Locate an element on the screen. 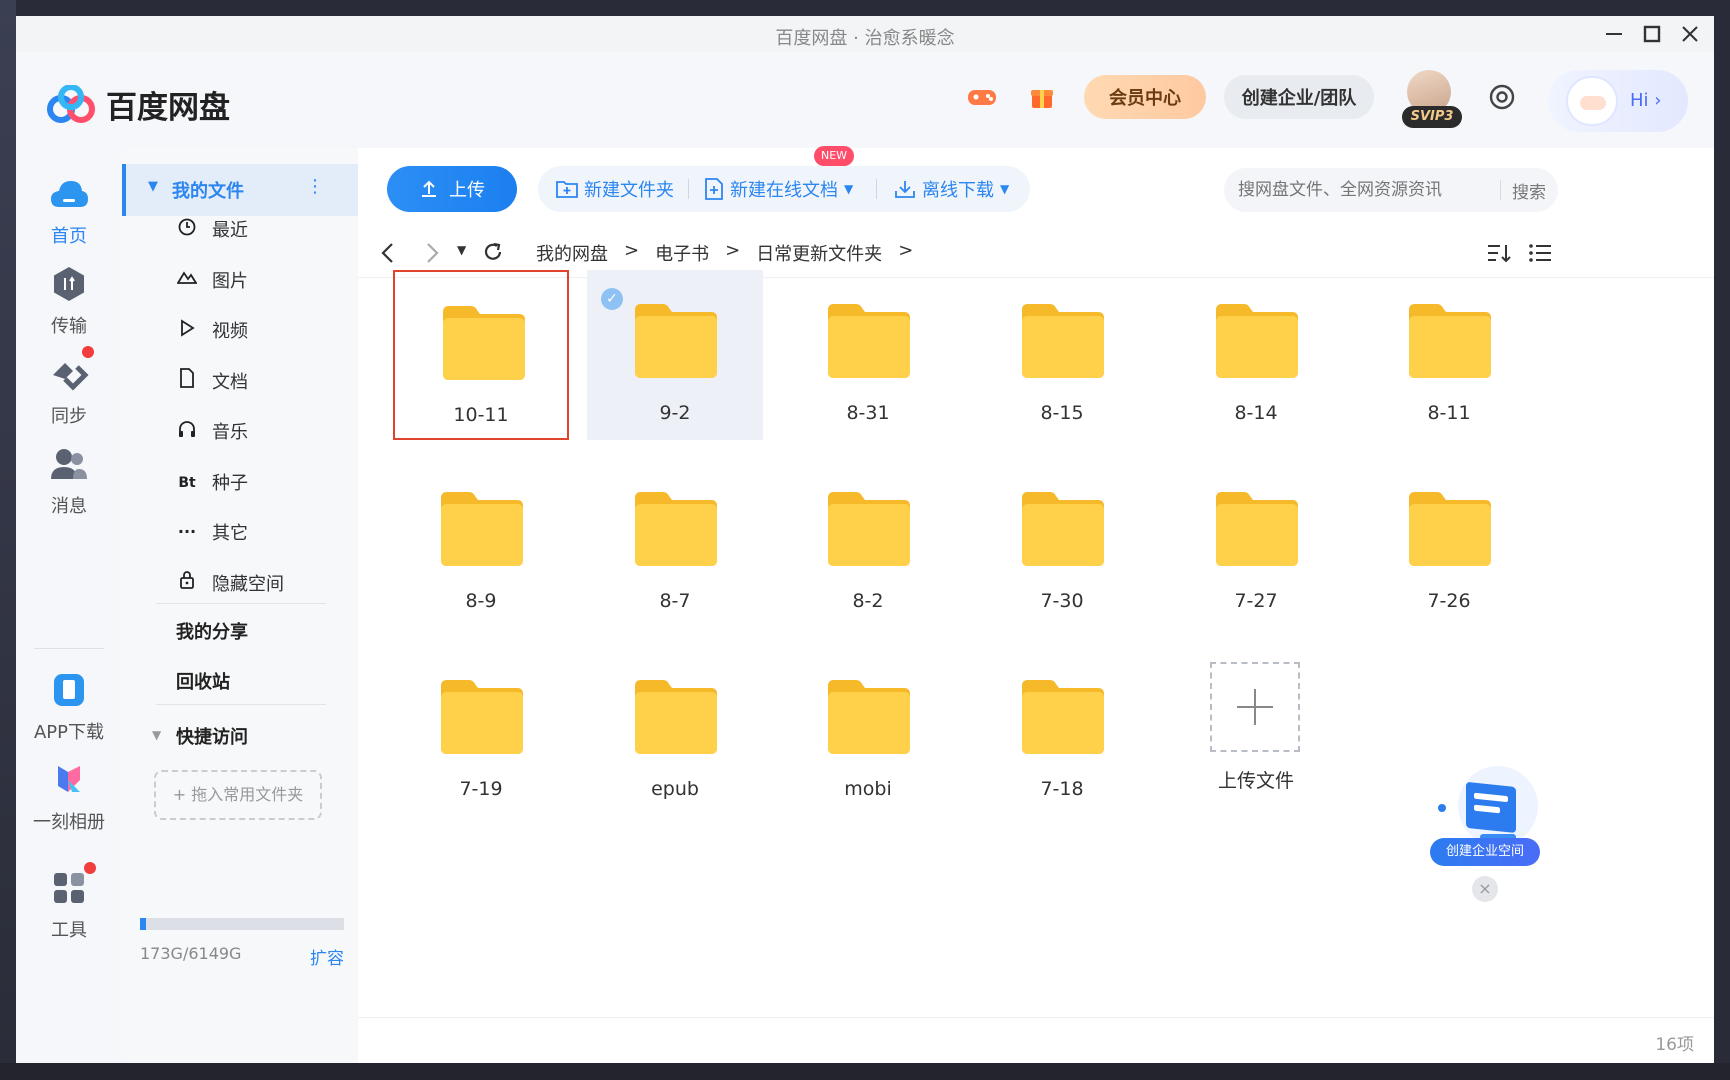  notification-dot is located at coordinates (88, 352).